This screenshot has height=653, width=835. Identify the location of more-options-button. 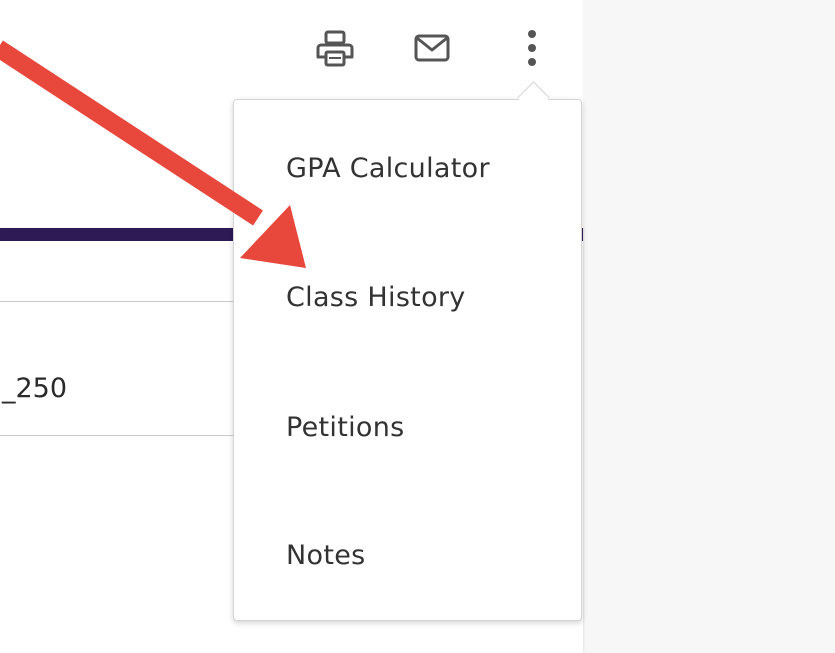
(532, 48).